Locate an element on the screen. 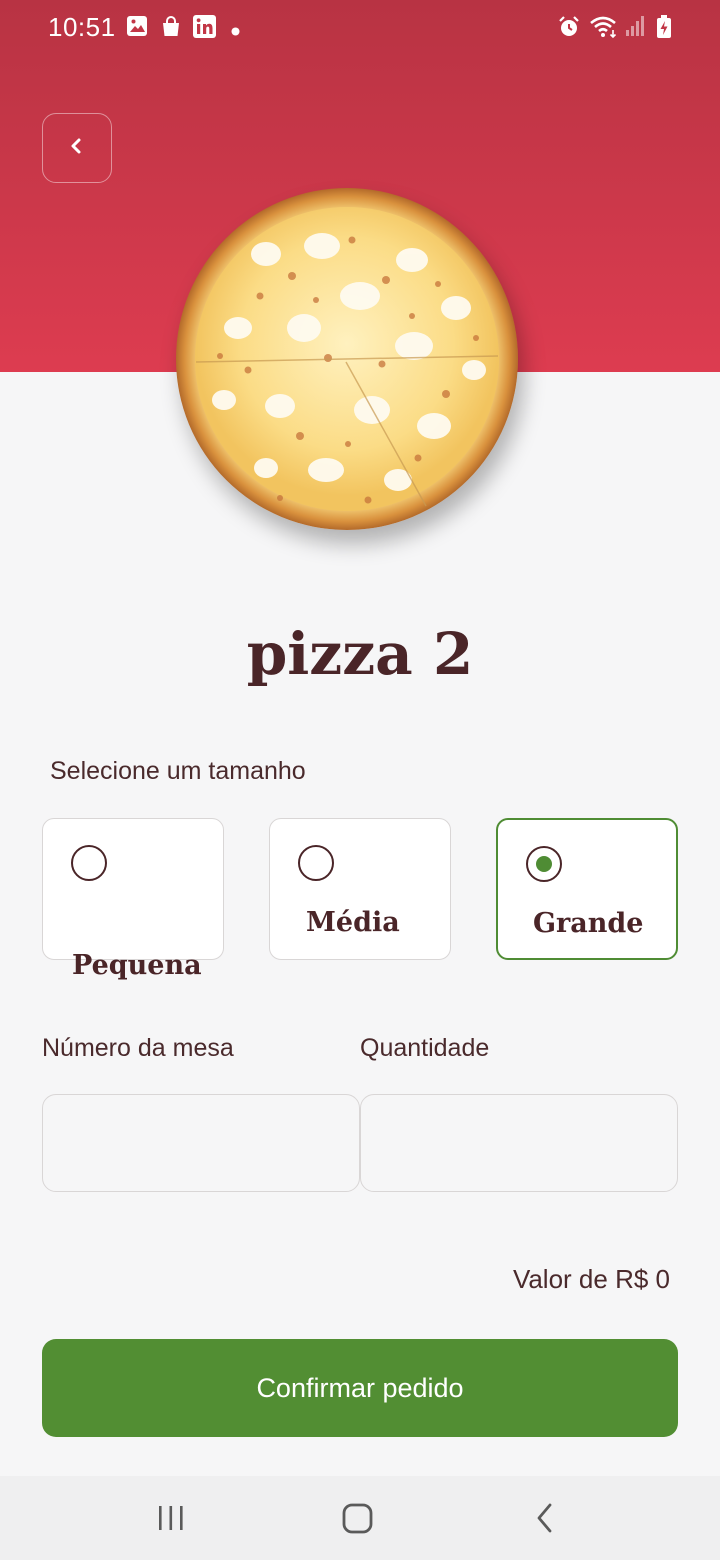 The height and width of the screenshot is (1560, 720). quantity-input is located at coordinates (519, 1143).